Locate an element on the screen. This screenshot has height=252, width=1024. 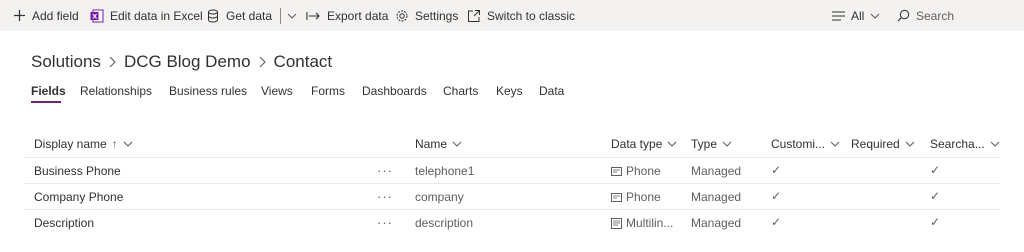
active-tab-indicator is located at coordinates (46, 102).